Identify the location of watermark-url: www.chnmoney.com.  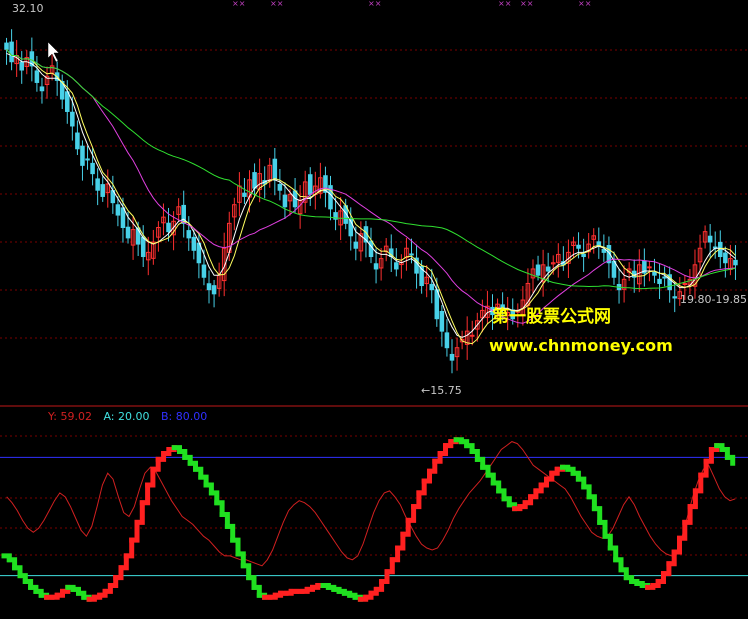
(581, 345).